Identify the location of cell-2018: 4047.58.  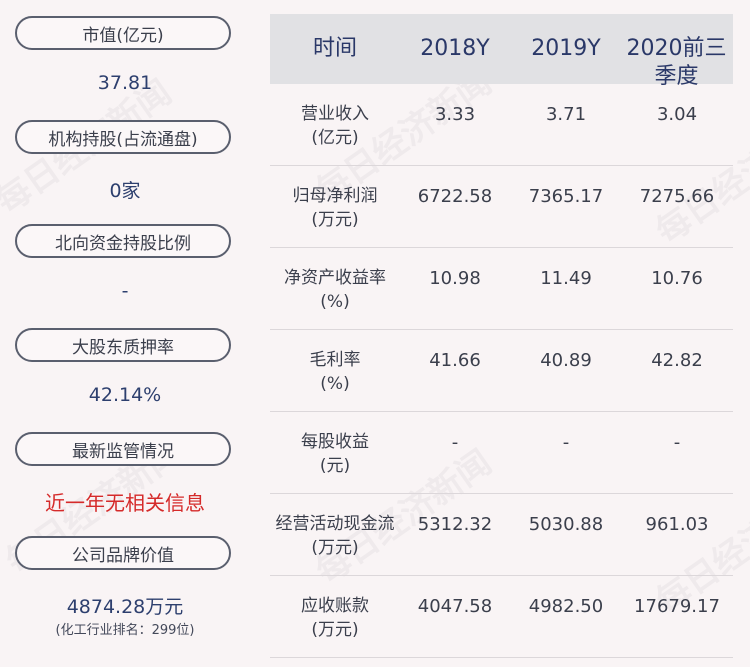
(455, 606).